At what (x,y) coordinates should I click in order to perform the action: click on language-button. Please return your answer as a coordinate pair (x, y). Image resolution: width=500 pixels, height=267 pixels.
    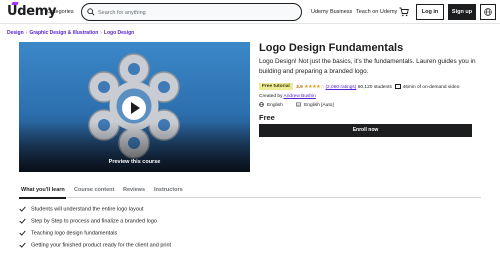
    Looking at the image, I should click on (488, 12).